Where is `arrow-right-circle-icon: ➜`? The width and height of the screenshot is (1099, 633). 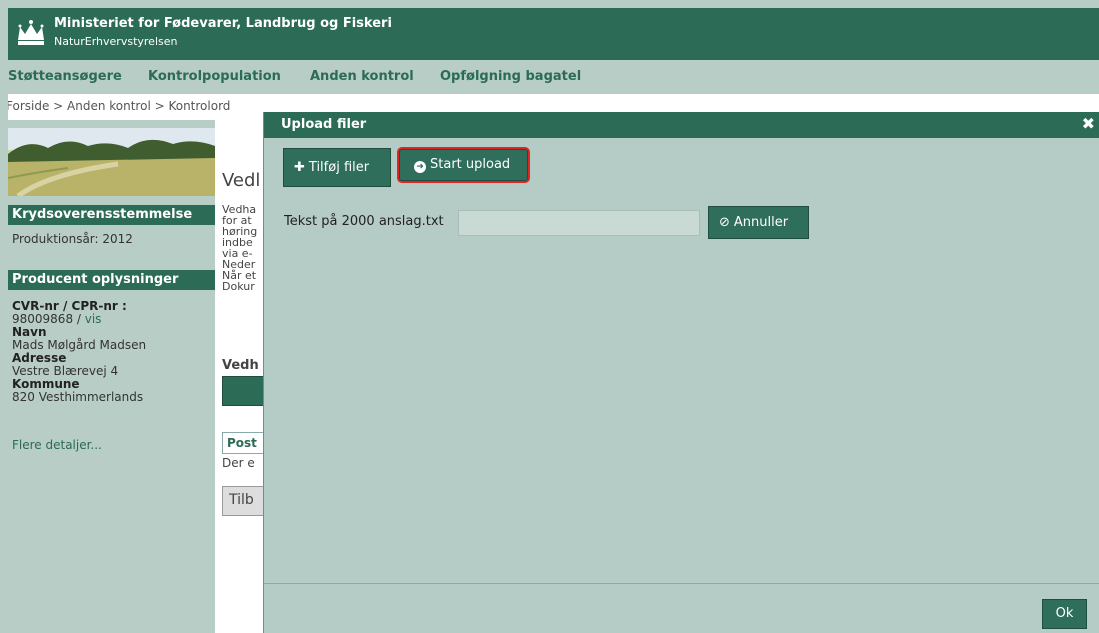 arrow-right-circle-icon: ➜ is located at coordinates (420, 167).